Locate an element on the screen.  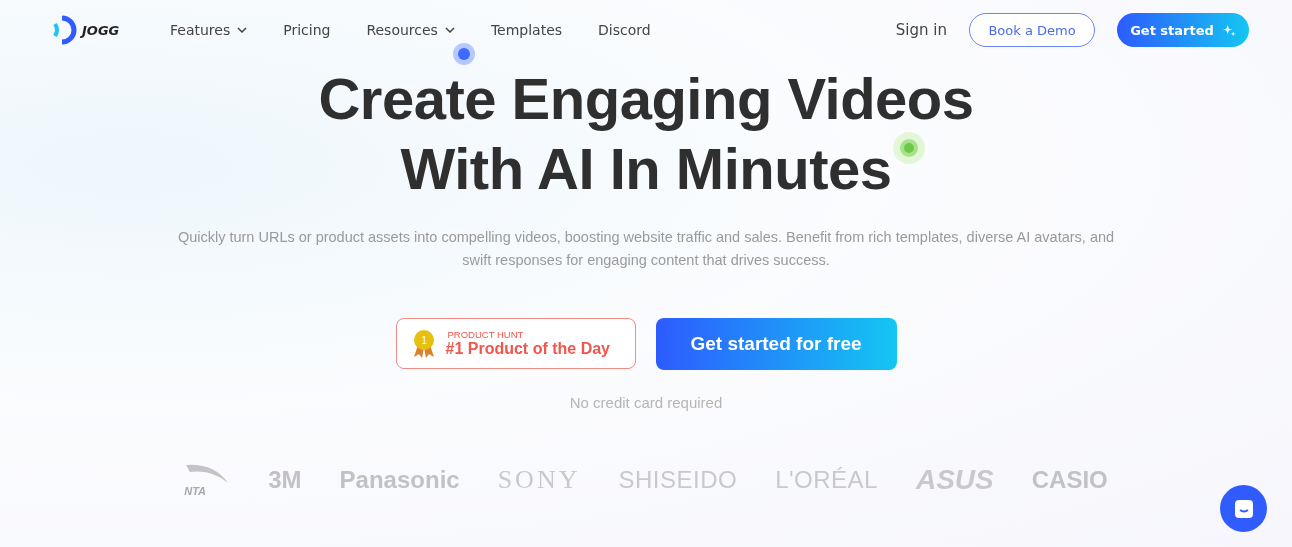
nav-link: Templates is located at coordinates (526, 30).